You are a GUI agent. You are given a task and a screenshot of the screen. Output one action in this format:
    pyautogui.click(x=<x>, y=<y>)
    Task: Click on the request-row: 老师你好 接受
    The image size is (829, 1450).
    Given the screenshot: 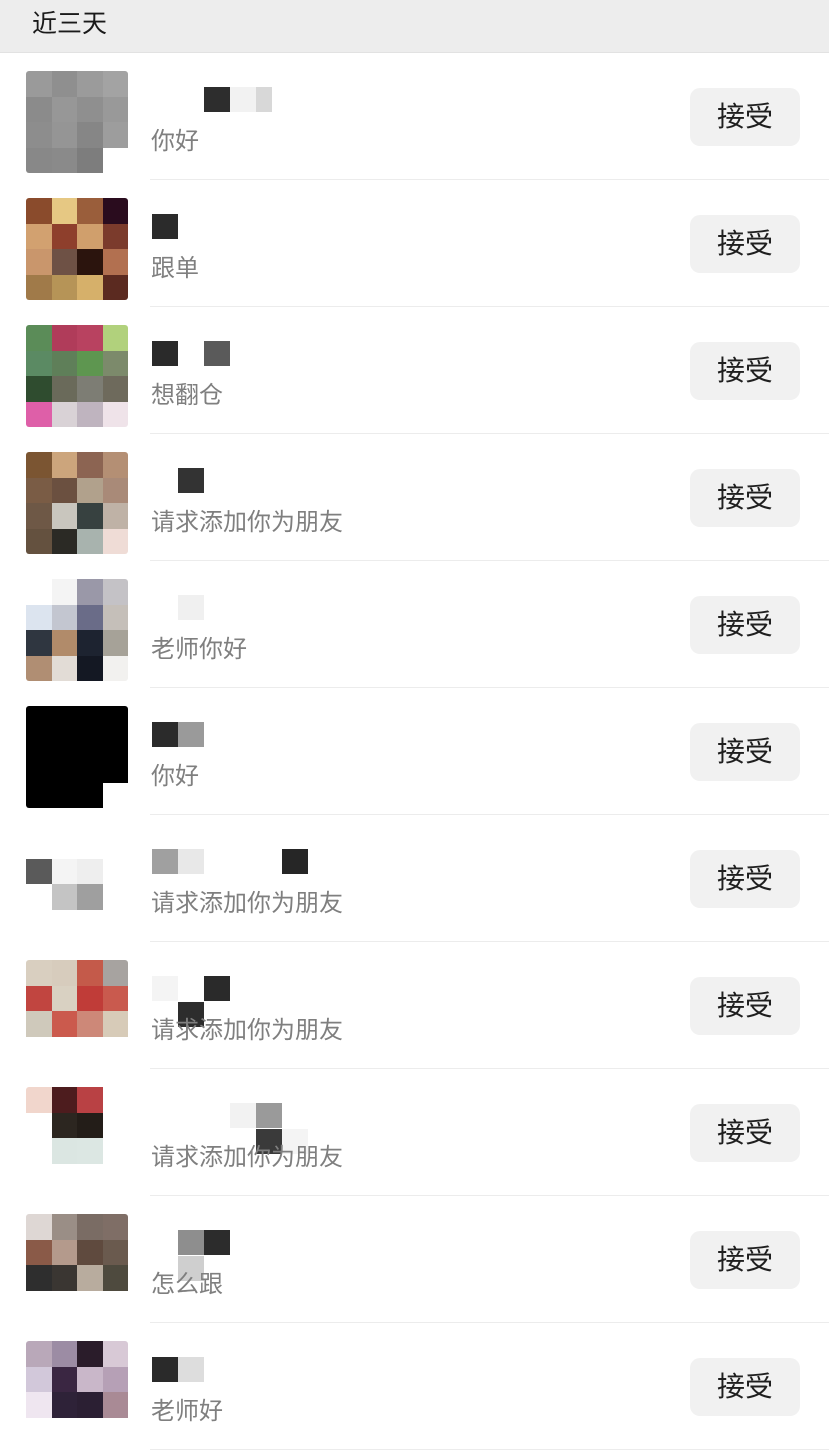 What is the action you would take?
    pyautogui.click(x=414, y=624)
    